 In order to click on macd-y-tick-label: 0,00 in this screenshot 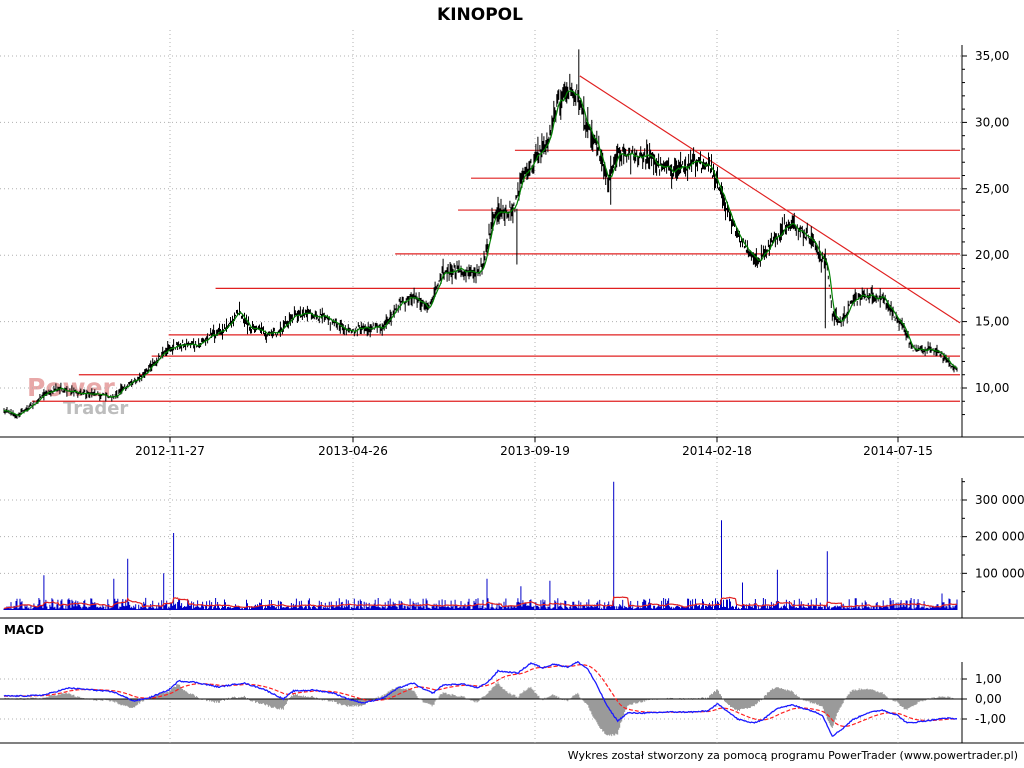, I will do `click(988, 699)`.